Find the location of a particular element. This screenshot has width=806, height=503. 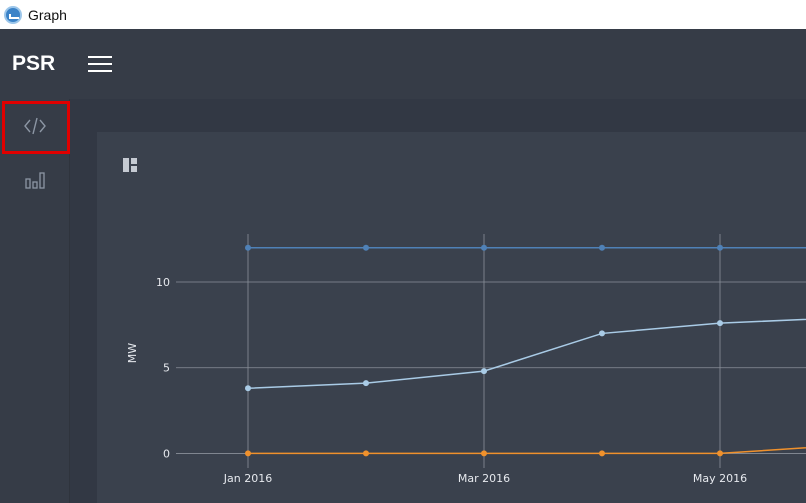

sidebar is located at coordinates (35, 301).